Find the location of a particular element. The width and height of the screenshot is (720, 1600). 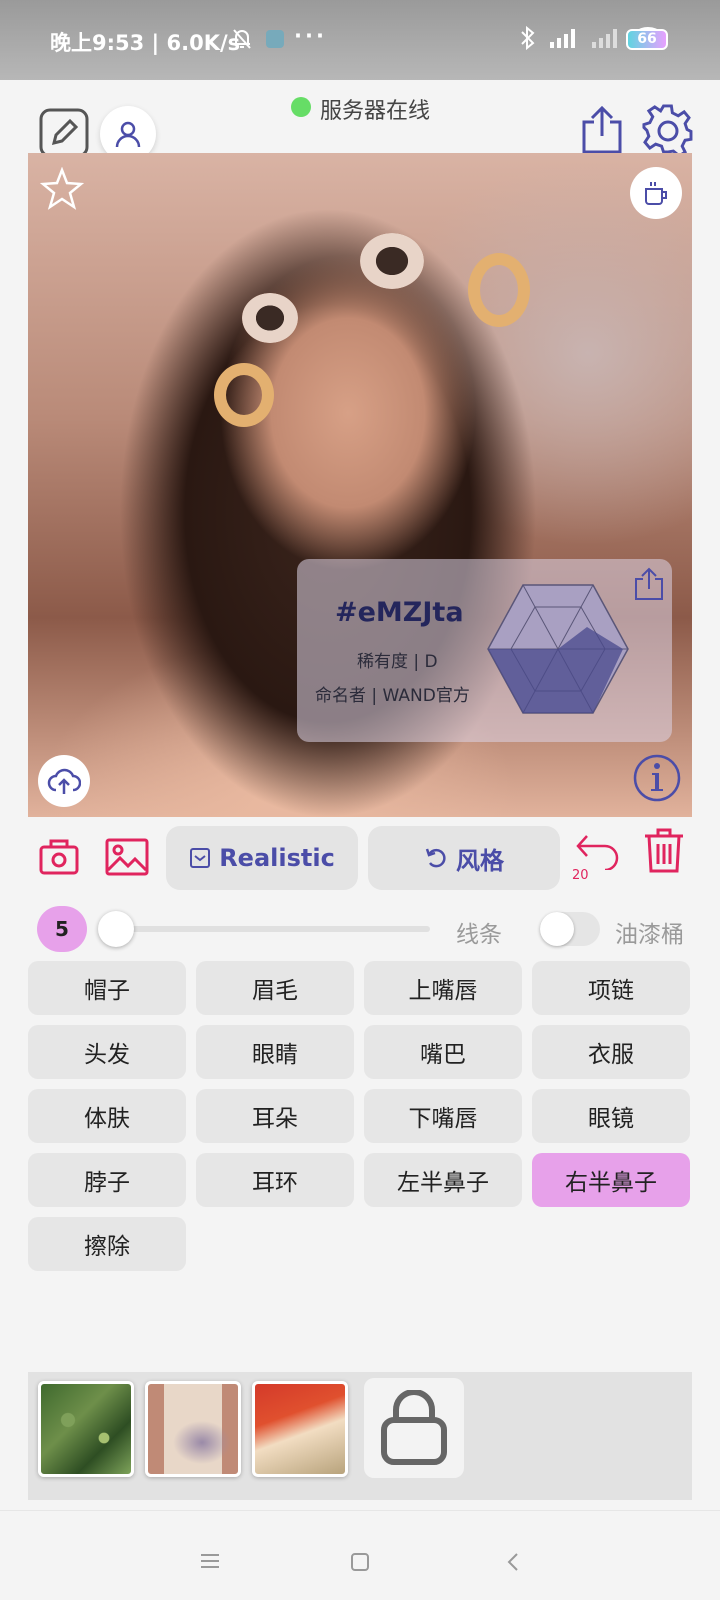

camera-icon is located at coordinates (59, 857).